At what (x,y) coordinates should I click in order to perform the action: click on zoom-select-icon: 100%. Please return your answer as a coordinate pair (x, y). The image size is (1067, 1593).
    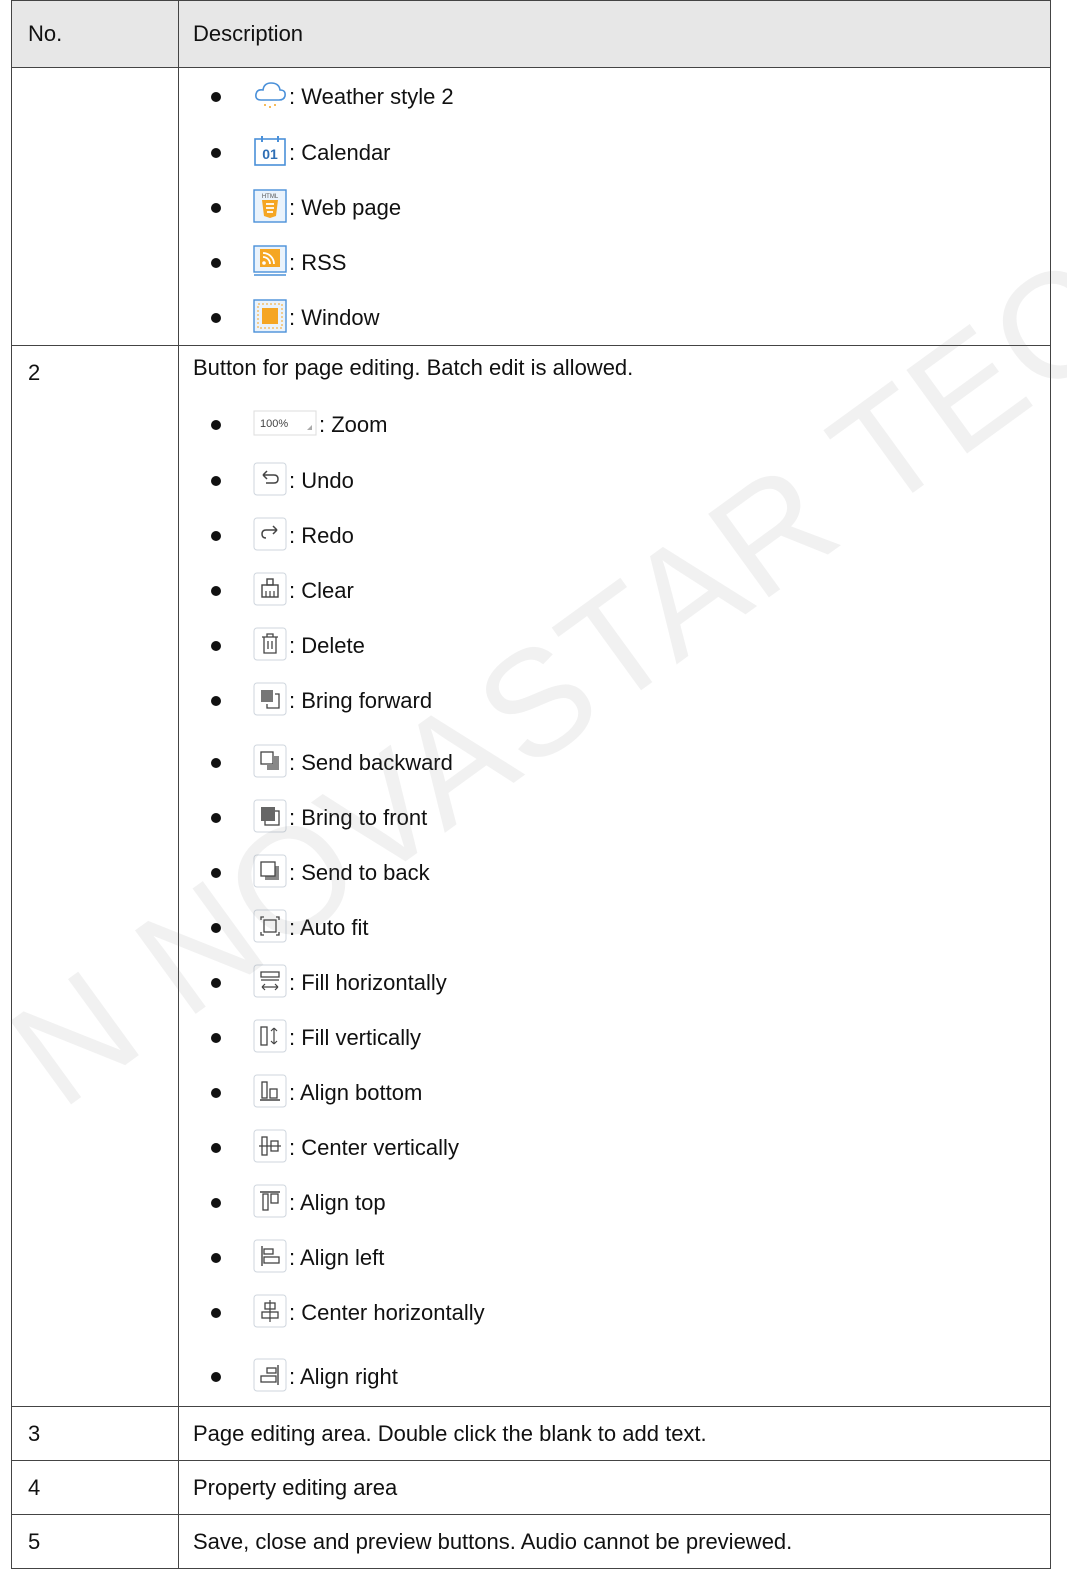
    Looking at the image, I should click on (285, 423).